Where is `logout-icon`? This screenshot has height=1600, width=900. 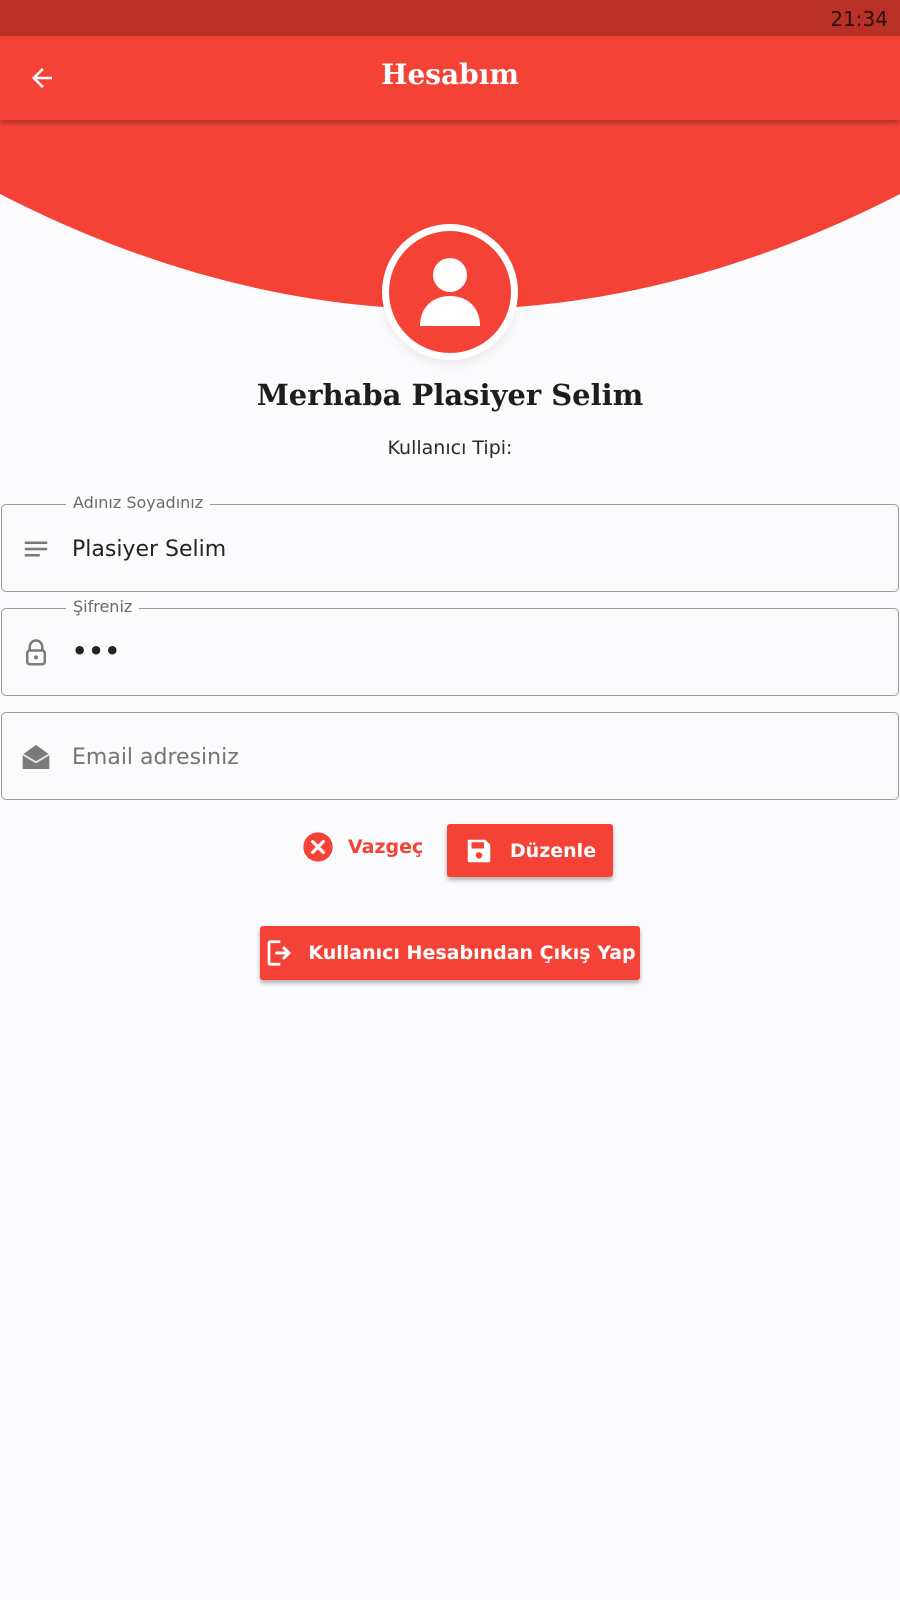
logout-icon is located at coordinates (279, 953).